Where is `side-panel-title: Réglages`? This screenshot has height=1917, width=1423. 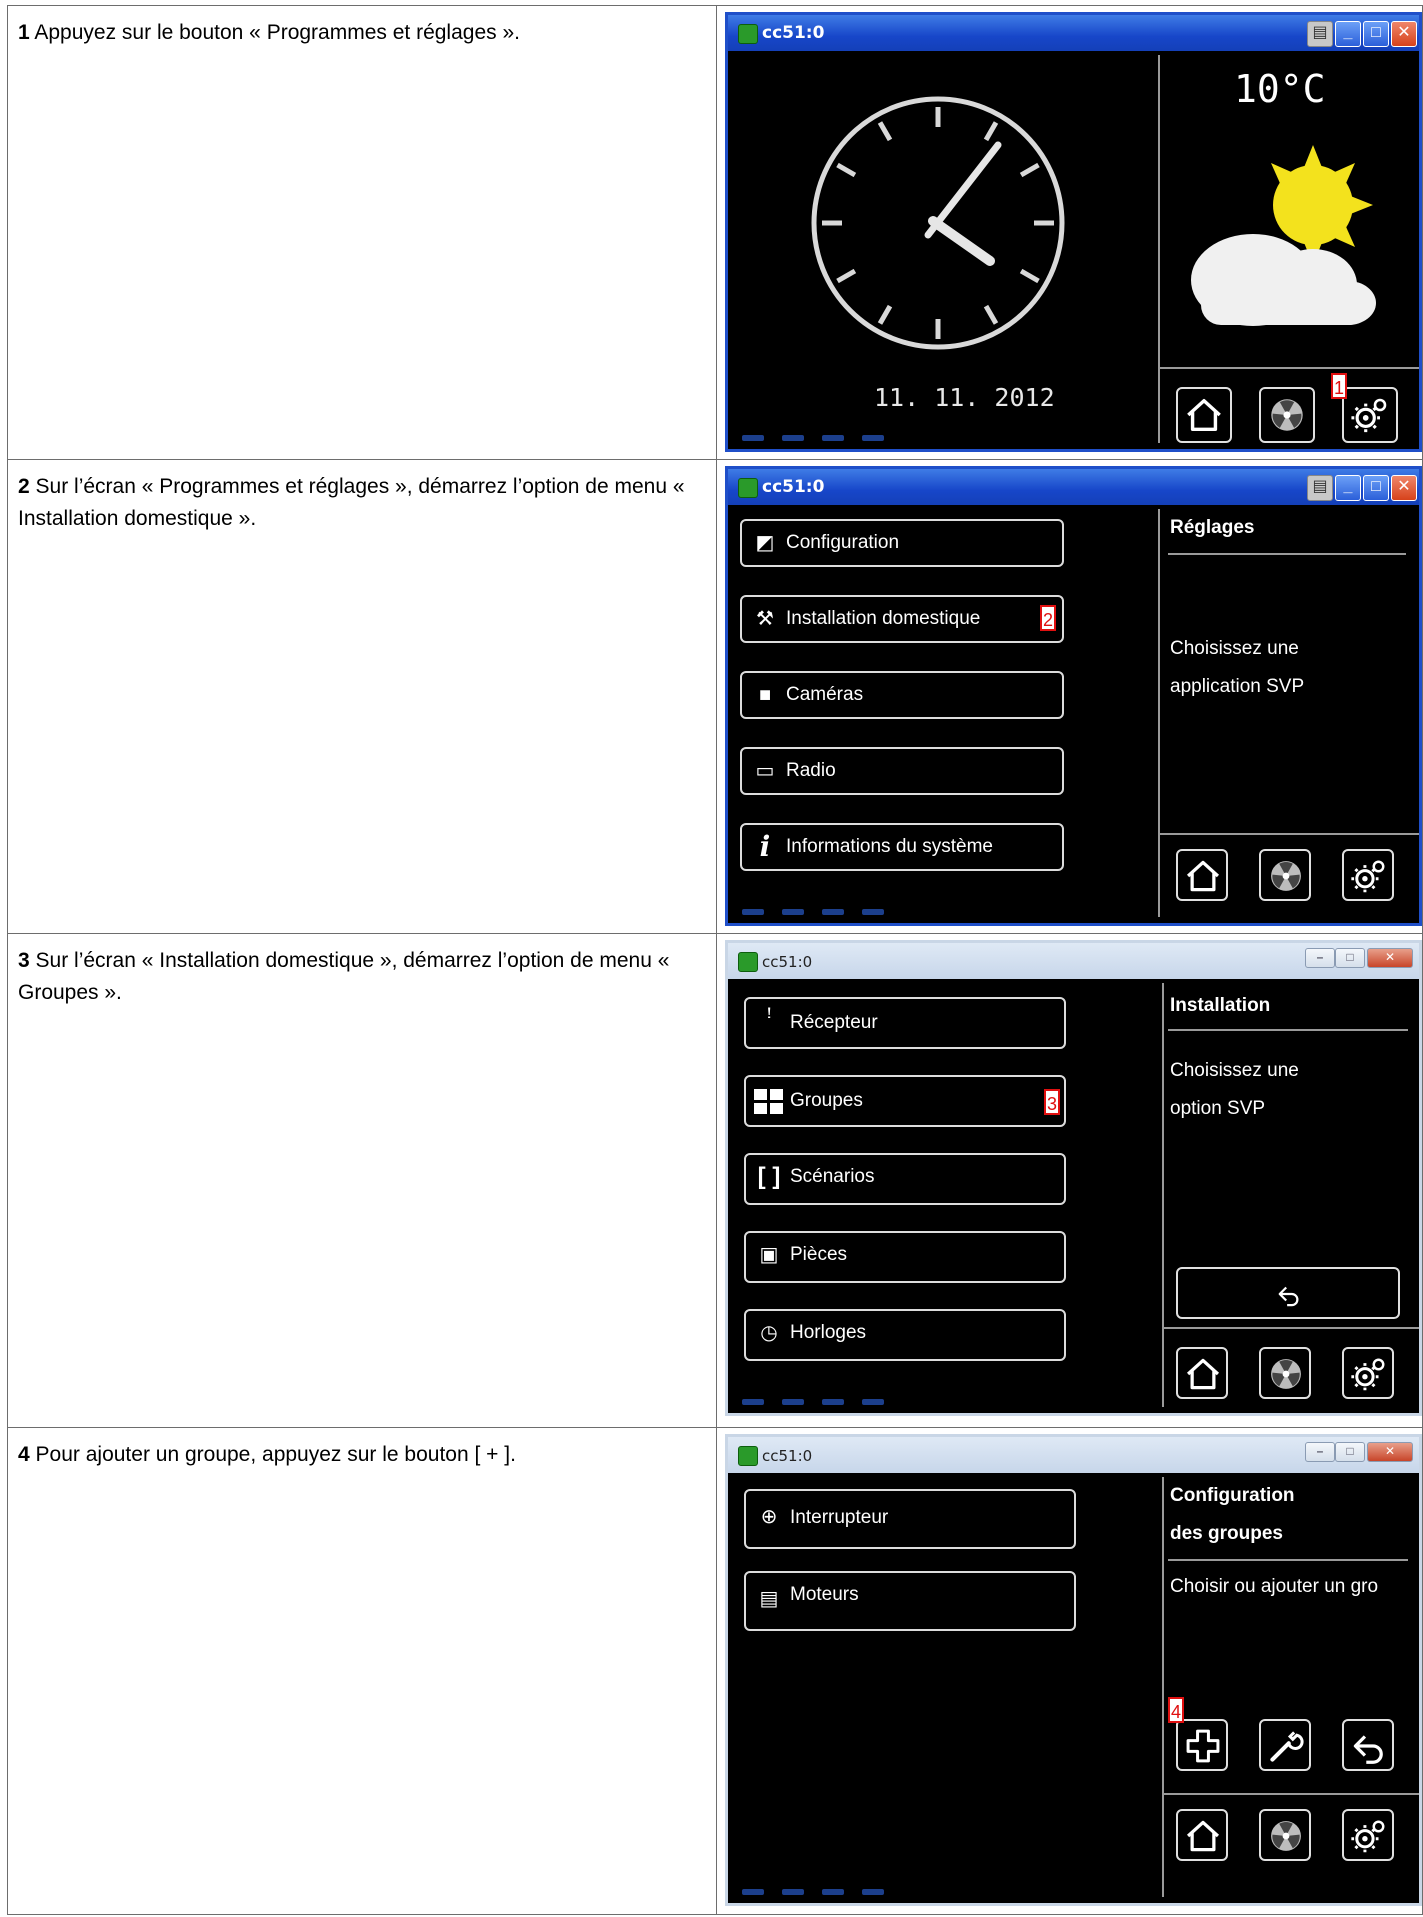
side-panel-title: Réglages is located at coordinates (1212, 527).